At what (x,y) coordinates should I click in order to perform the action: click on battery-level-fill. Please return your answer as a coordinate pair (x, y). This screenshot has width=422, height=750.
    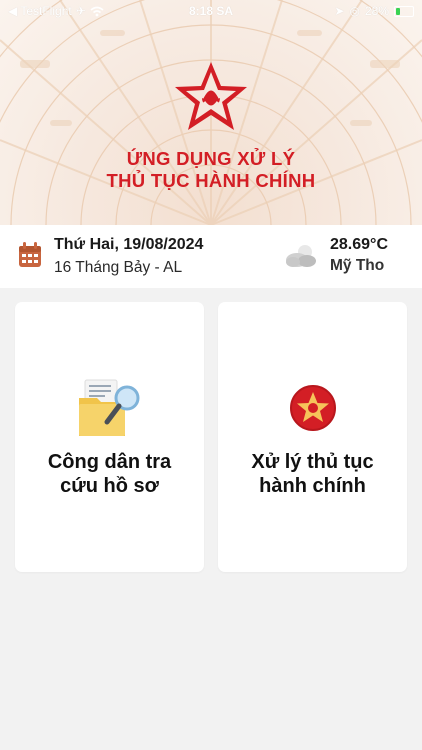
    Looking at the image, I should click on (398, 11).